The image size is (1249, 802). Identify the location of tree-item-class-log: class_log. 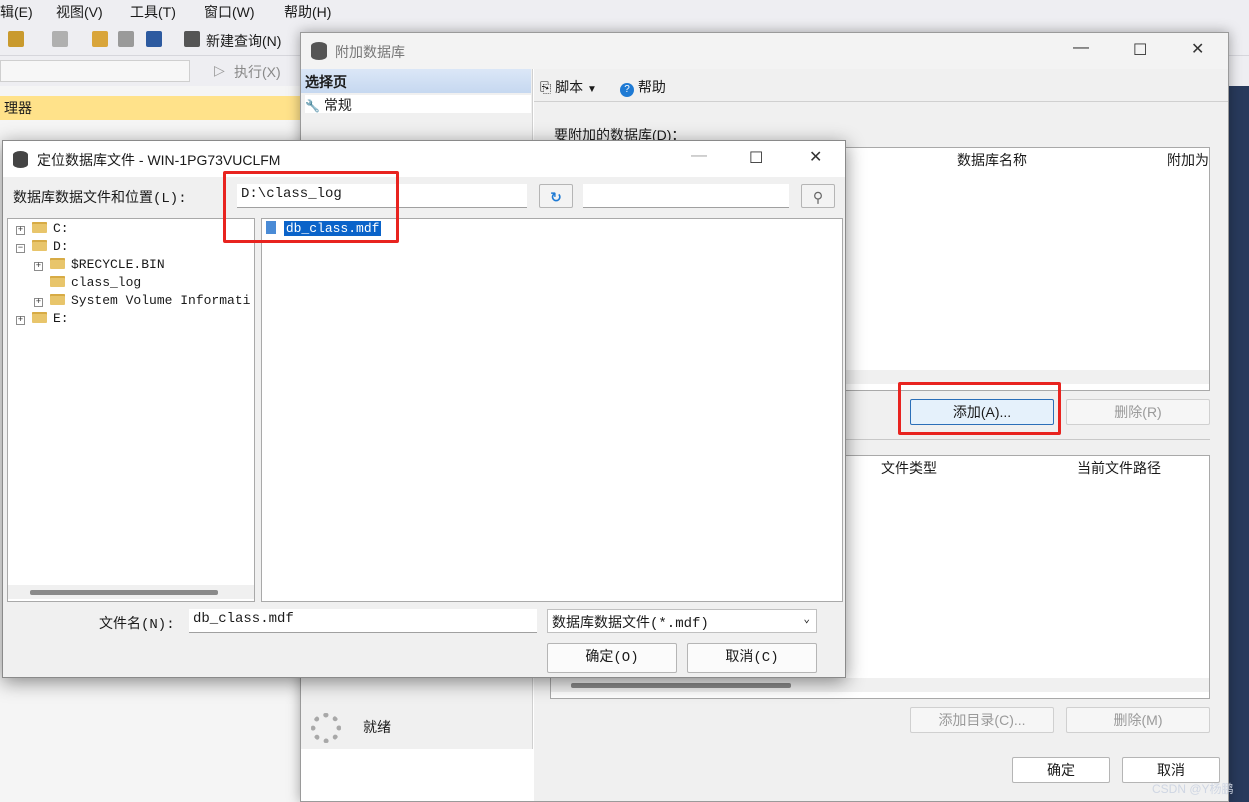
(87, 284).